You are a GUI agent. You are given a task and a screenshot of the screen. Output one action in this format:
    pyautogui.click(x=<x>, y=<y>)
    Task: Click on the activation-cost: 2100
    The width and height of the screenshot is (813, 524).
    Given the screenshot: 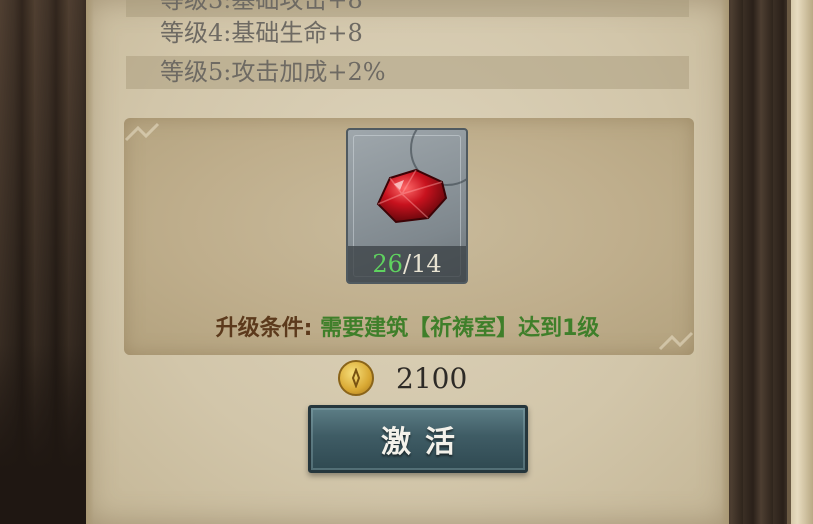 What is the action you would take?
    pyautogui.click(x=402, y=378)
    